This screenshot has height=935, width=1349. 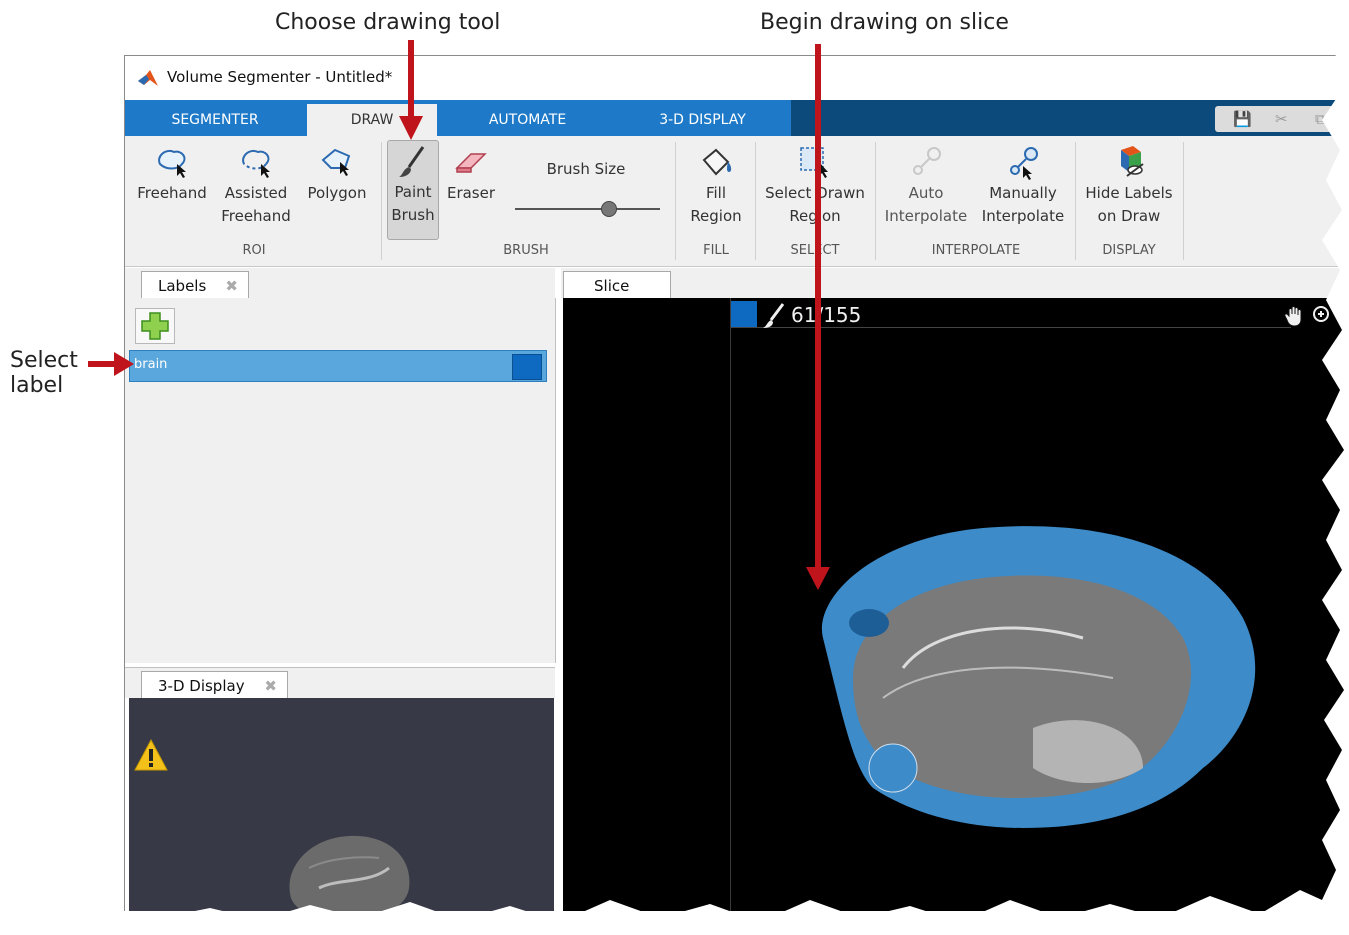 I want to click on arrow-to-slice, so click(x=818, y=317).